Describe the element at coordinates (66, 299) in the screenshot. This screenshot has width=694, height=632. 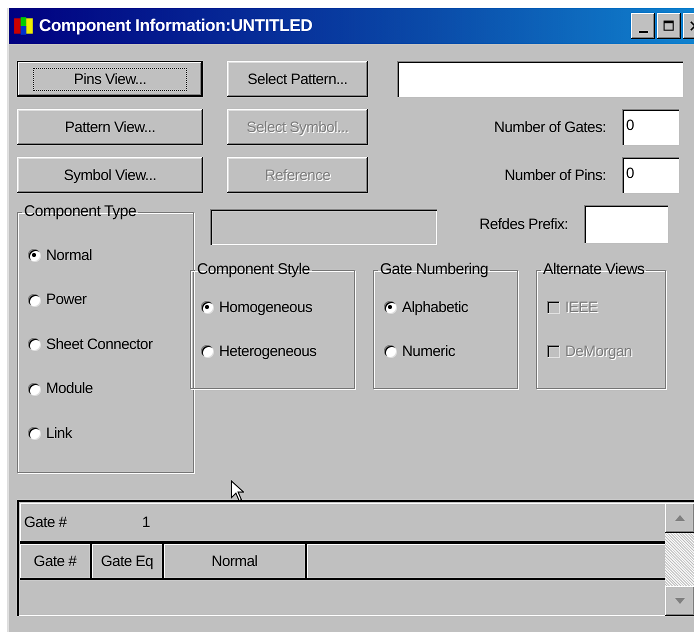
I see `radio-label: Power` at that location.